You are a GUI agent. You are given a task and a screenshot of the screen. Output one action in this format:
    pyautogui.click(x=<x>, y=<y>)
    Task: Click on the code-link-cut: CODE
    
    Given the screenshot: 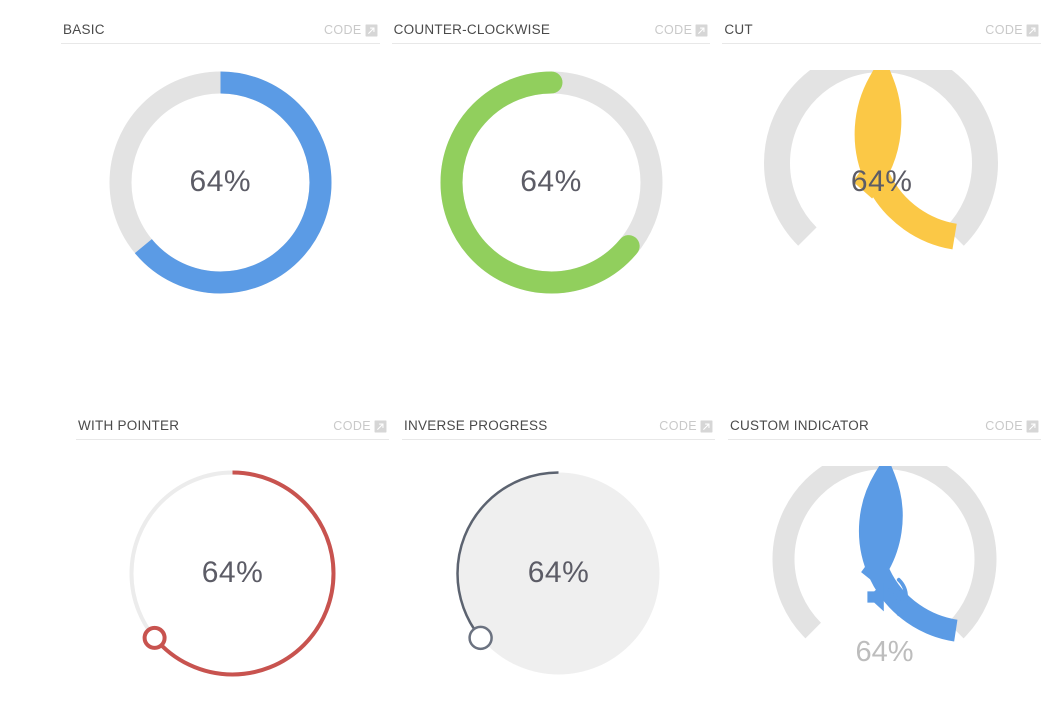 What is the action you would take?
    pyautogui.click(x=1012, y=30)
    